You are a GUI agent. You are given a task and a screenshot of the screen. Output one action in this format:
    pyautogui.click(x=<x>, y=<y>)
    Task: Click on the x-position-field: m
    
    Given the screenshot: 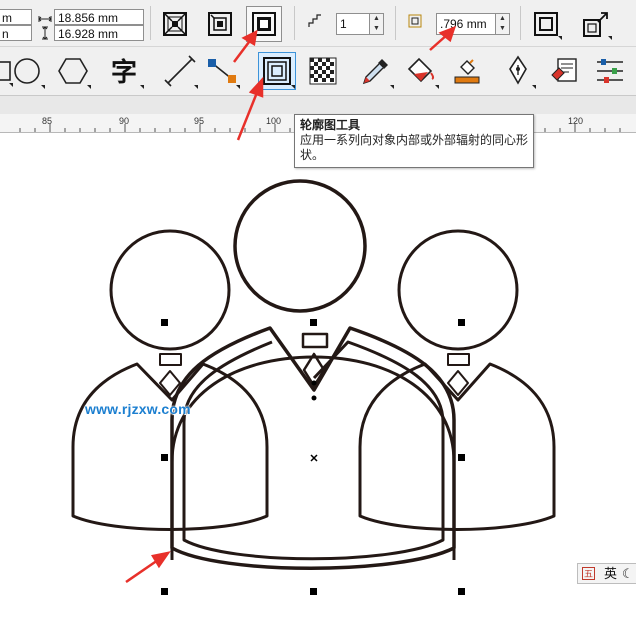 What is the action you would take?
    pyautogui.click(x=16, y=17)
    